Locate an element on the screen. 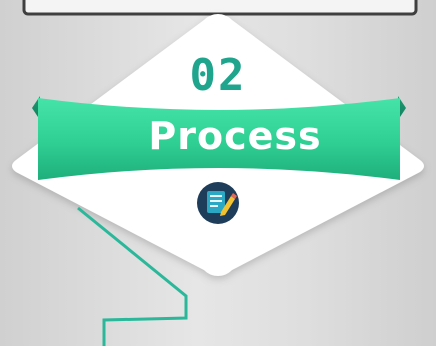  step-title: Process is located at coordinates (235, 136).